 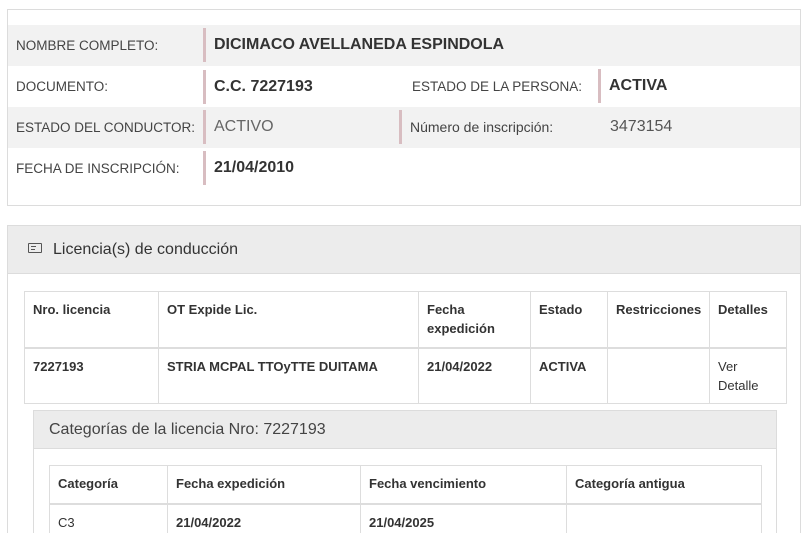 What do you see at coordinates (187, 429) in the screenshot?
I see `categories-title: Categorías de la licencia Nro: 7227193` at bounding box center [187, 429].